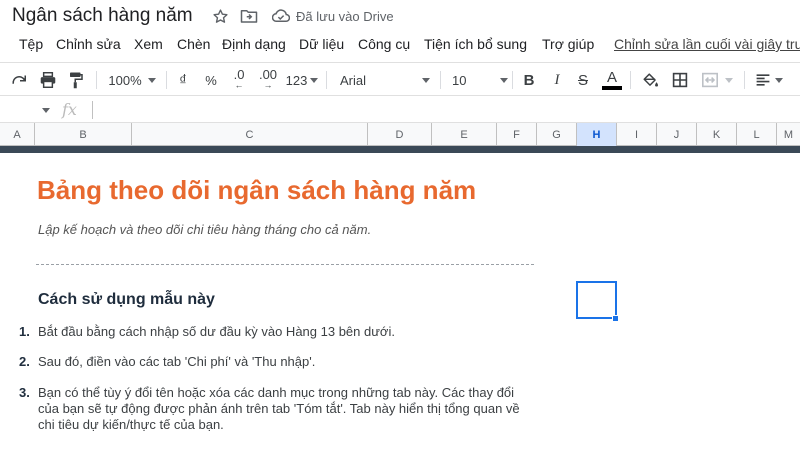 Image resolution: width=800 pixels, height=450 pixels. I want to click on column-header: M, so click(788, 134).